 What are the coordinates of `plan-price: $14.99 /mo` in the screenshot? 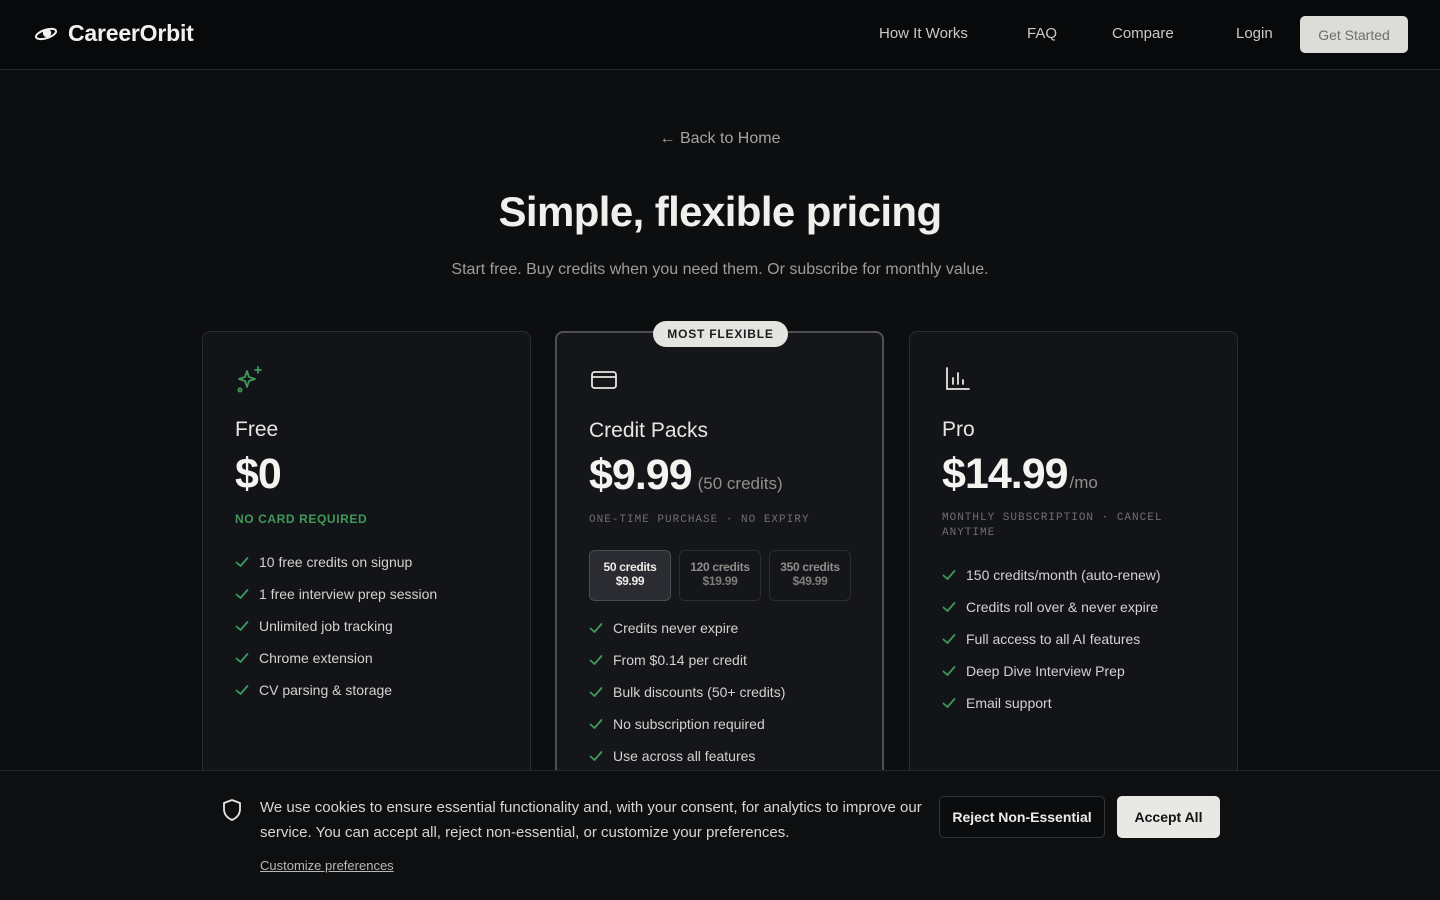 It's located at (1020, 474).